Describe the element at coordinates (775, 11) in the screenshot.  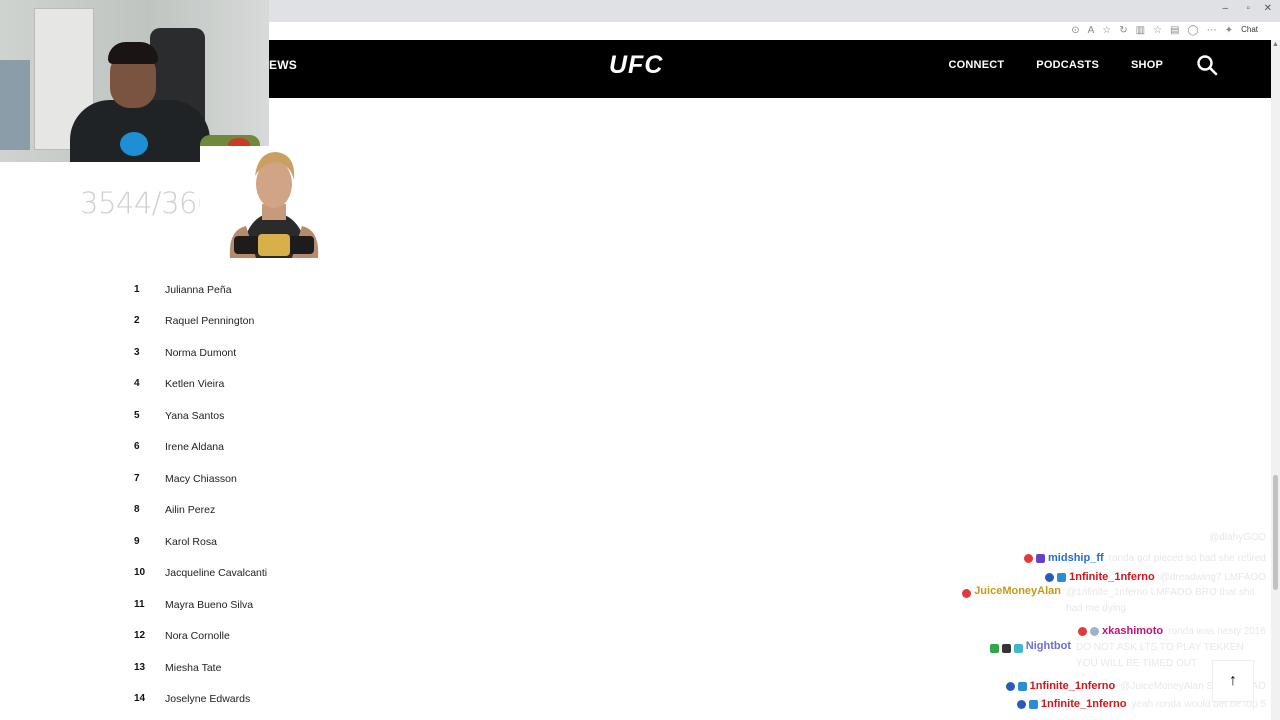
I see `tab-strip: – ▫ ✕` at that location.